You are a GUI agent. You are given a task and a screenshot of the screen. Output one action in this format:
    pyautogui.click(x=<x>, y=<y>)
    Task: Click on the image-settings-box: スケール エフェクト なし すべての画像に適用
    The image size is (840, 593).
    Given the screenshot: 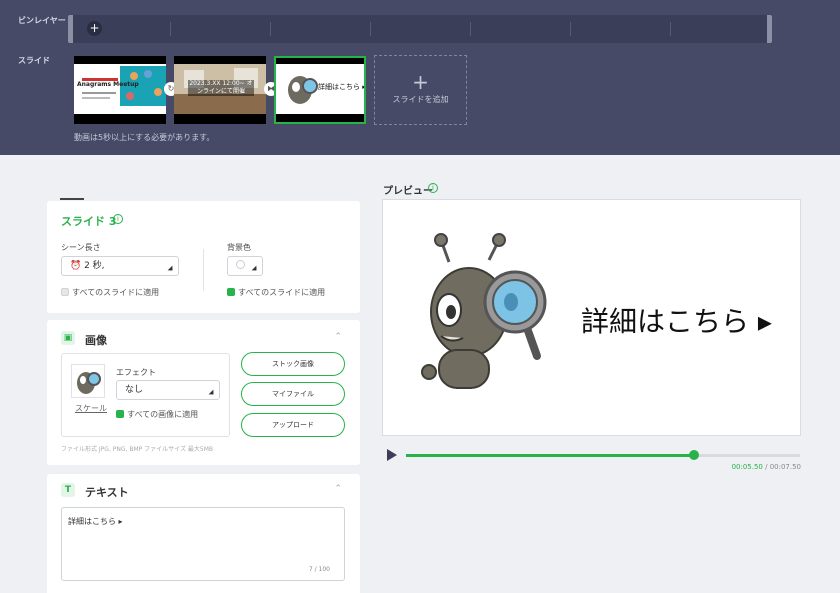 What is the action you would take?
    pyautogui.click(x=145, y=395)
    